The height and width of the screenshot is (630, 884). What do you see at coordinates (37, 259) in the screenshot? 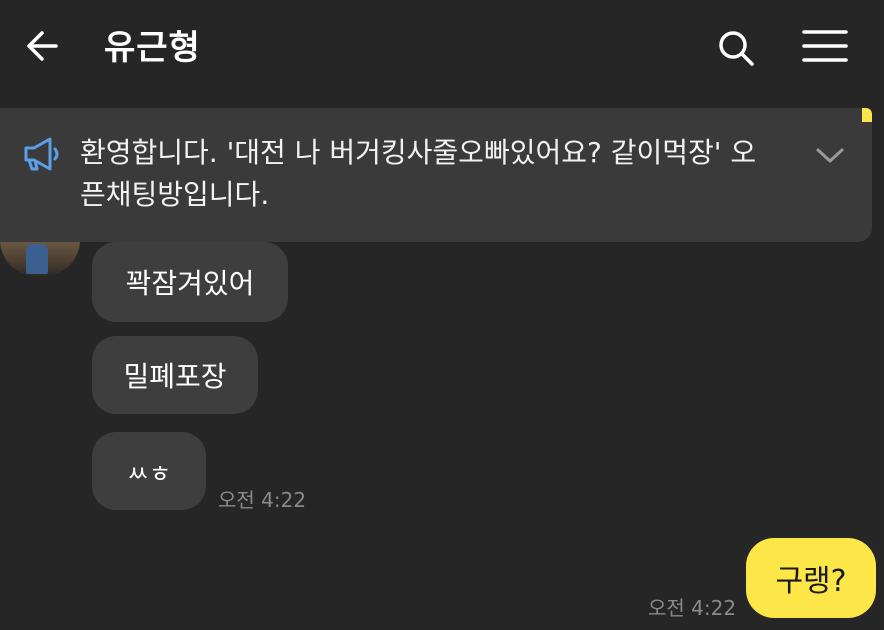
I see `avatar-figure` at bounding box center [37, 259].